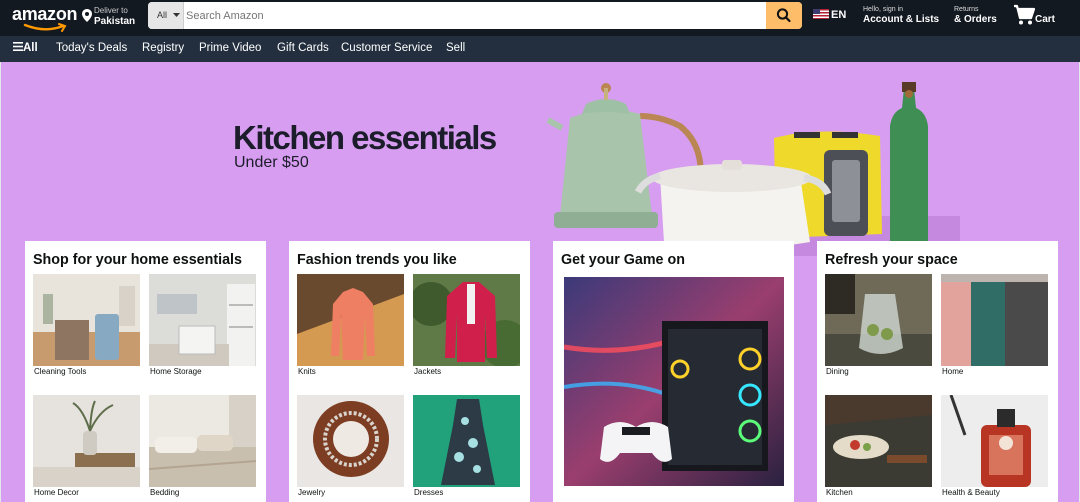 The height and width of the screenshot is (502, 1080). I want to click on tile-jackets: Jackets, so click(466, 325).